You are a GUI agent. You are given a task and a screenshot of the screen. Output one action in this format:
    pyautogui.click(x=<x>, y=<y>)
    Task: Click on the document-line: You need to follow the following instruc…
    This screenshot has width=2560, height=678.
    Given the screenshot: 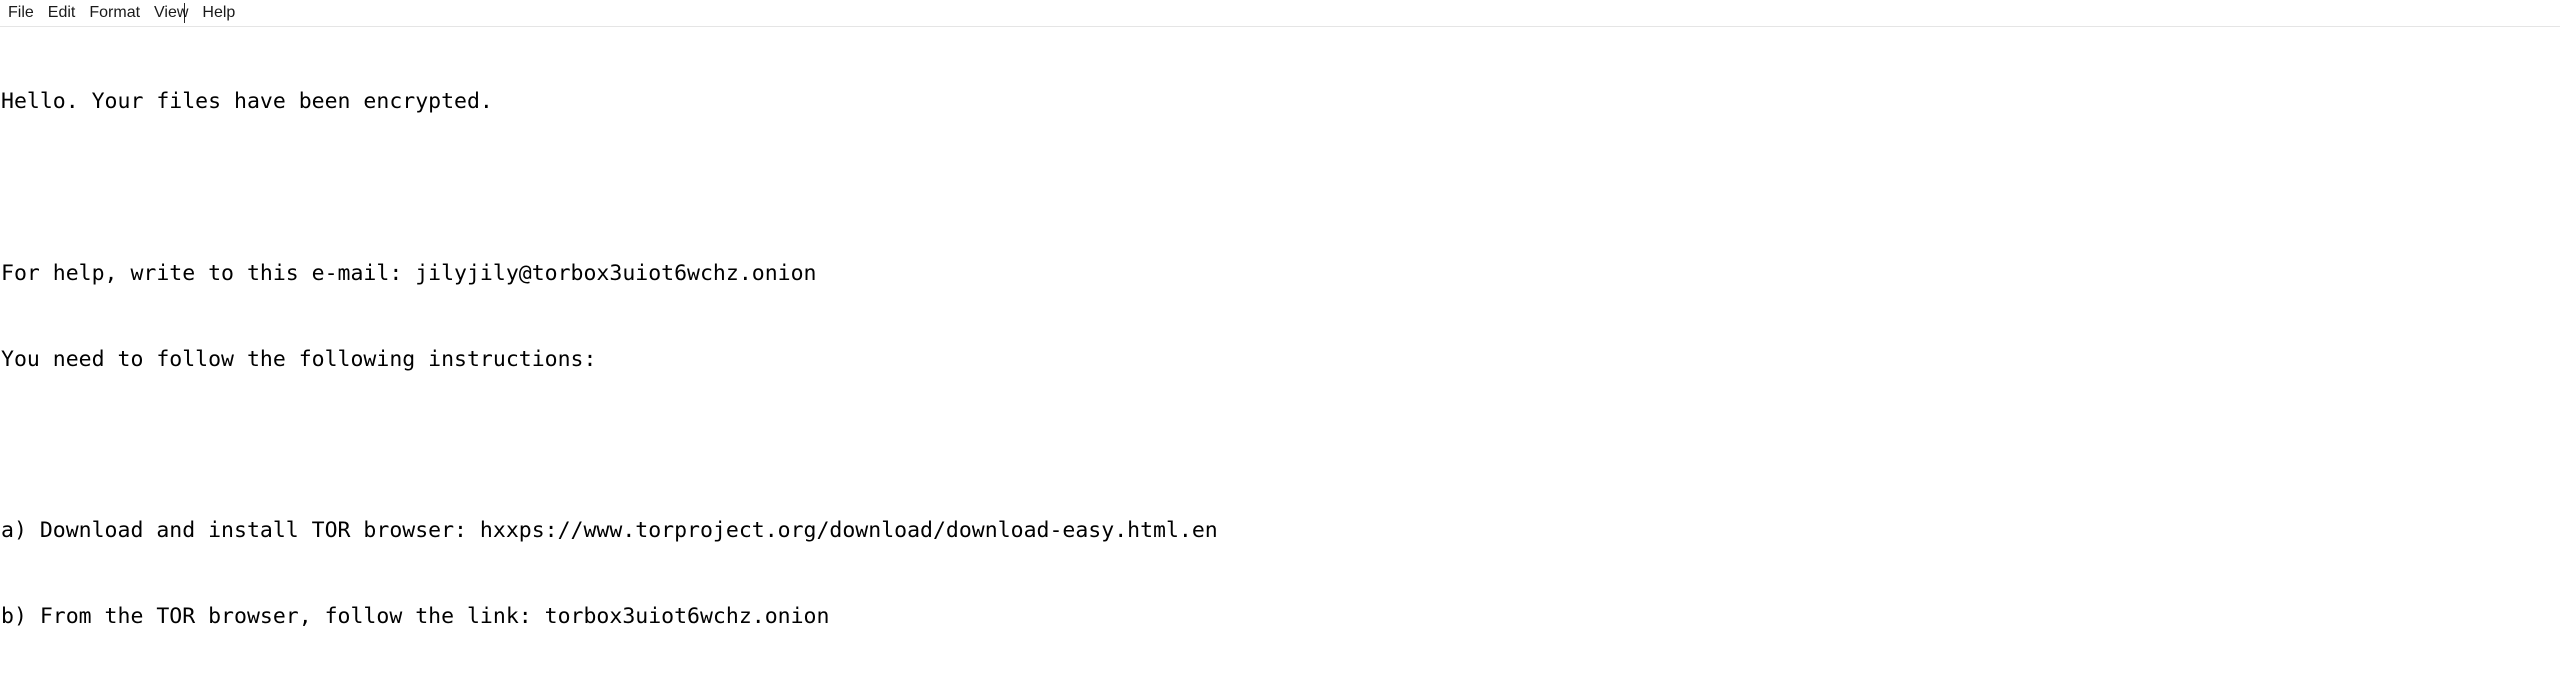 What is the action you would take?
    pyautogui.click(x=299, y=359)
    